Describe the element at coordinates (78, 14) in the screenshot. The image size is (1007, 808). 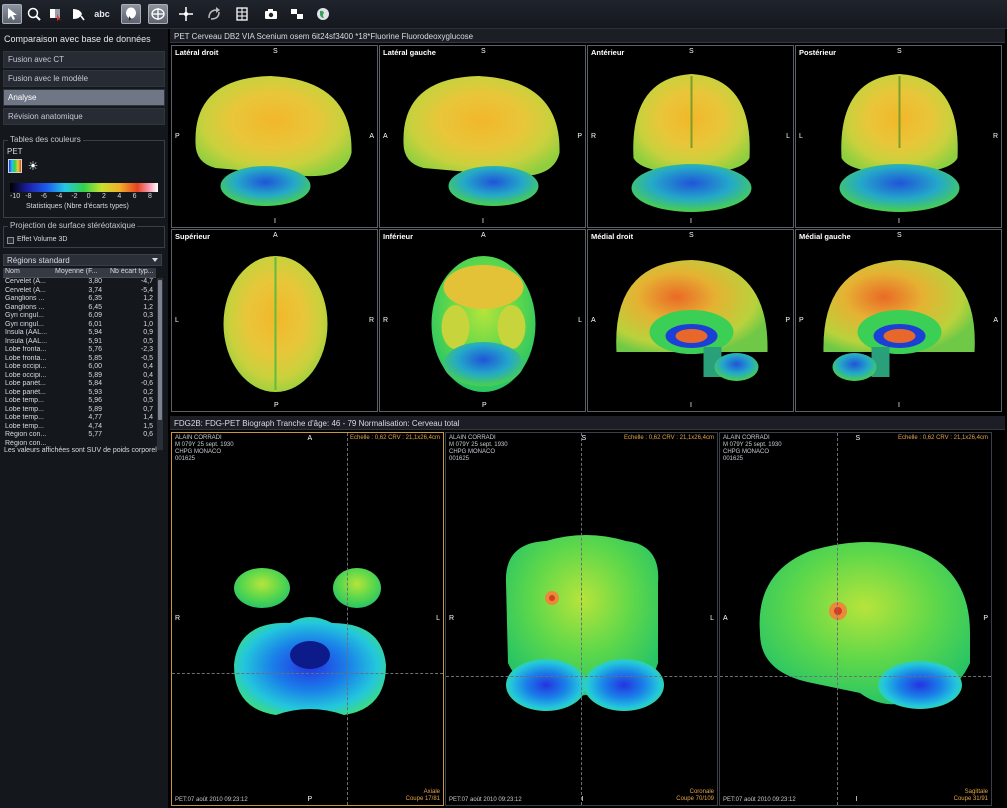
I see `measure-tool-button` at that location.